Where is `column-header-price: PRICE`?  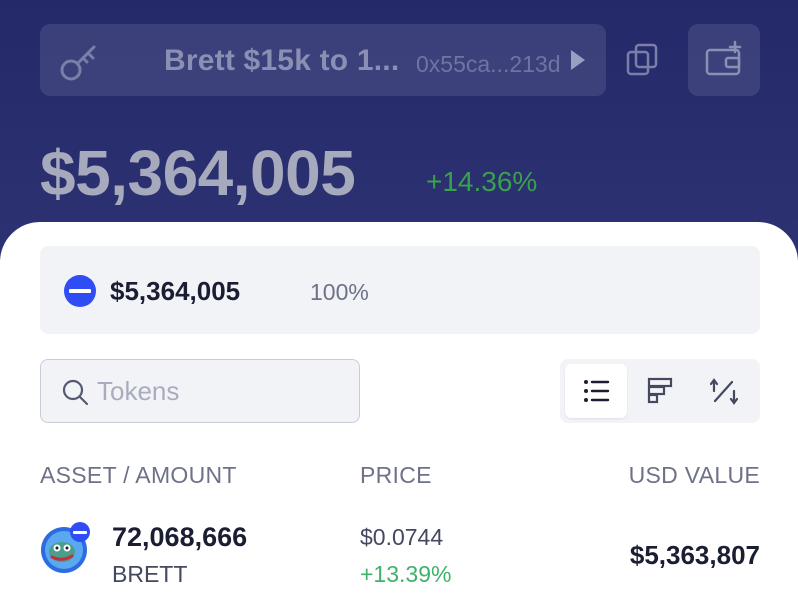 column-header-price: PRICE is located at coordinates (396, 475).